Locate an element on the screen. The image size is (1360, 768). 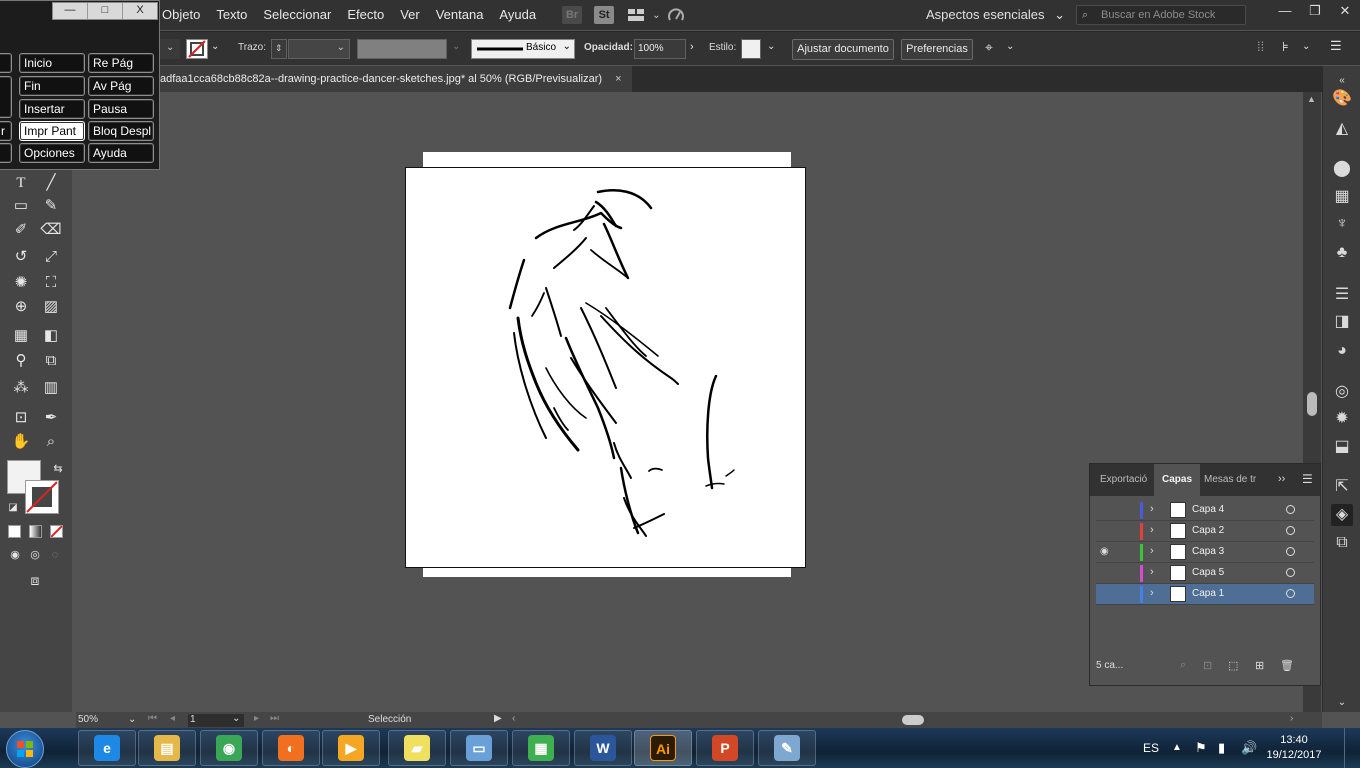
stroke-panel-icon: ☰ is located at coordinates (1342, 295).